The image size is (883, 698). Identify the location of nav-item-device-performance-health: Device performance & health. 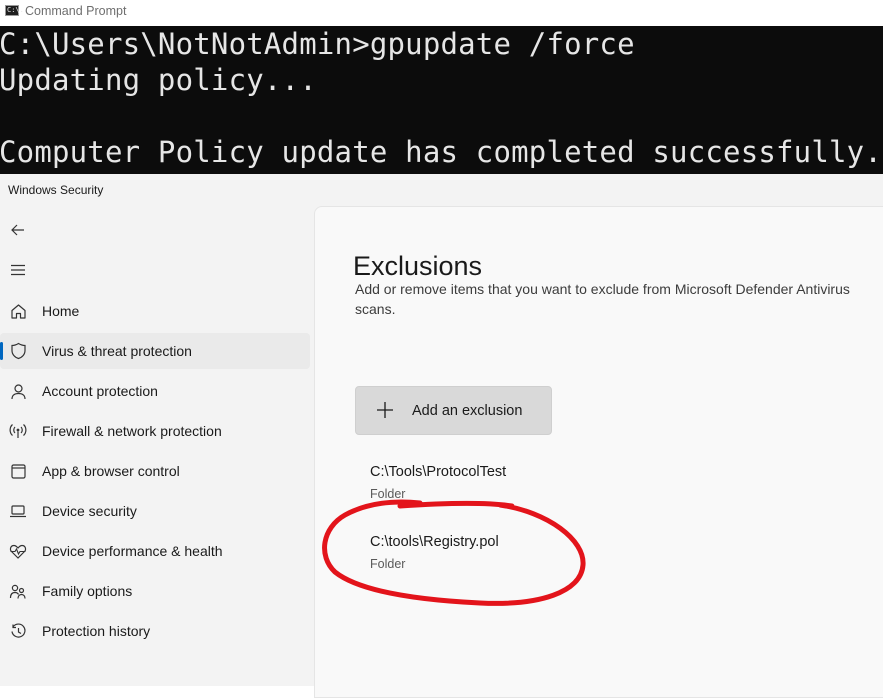
(155, 551).